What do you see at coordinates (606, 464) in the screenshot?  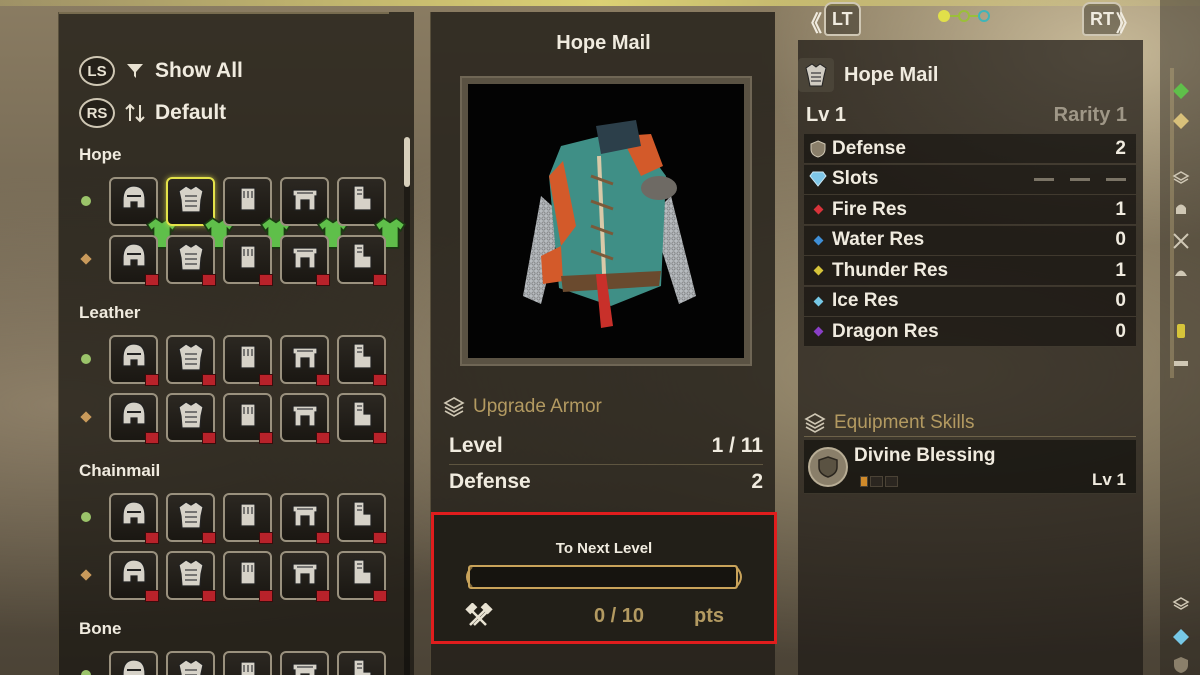 I see `row-divider` at bounding box center [606, 464].